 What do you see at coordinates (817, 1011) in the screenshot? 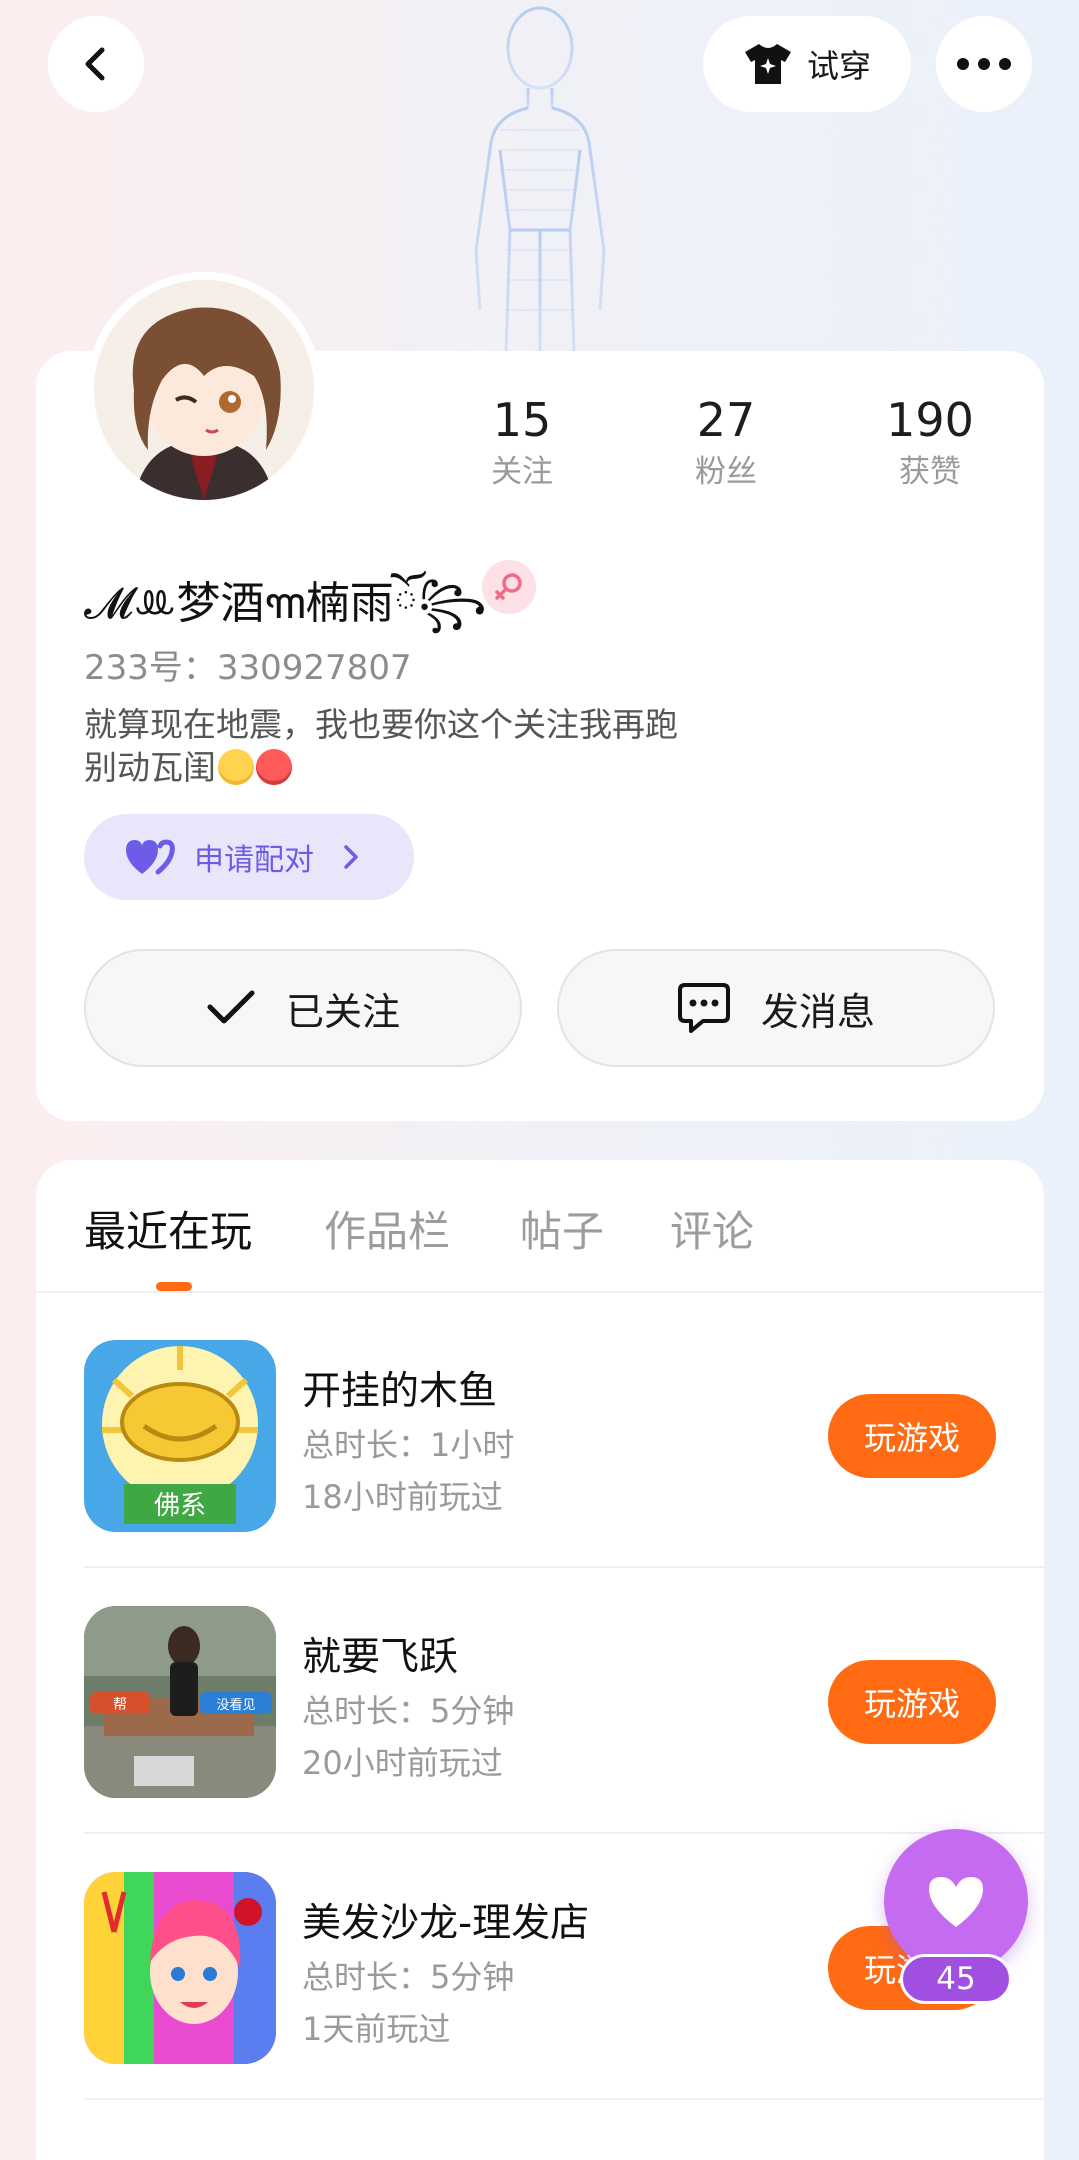
I see `send-message-label: 发消息` at bounding box center [817, 1011].